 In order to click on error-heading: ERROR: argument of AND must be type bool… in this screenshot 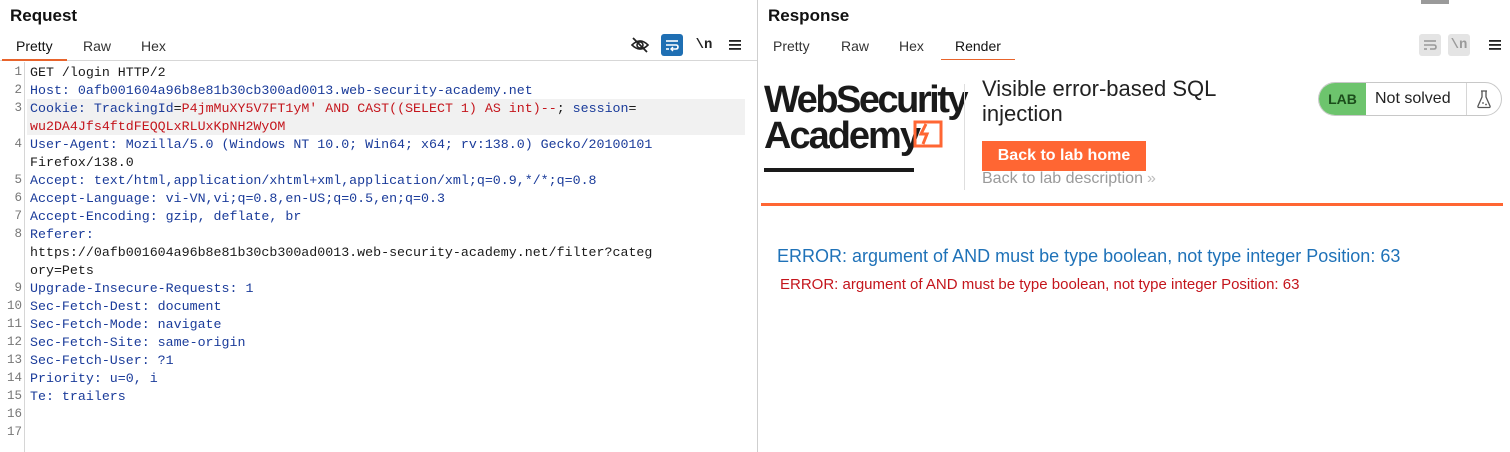, I will do `click(1089, 256)`.